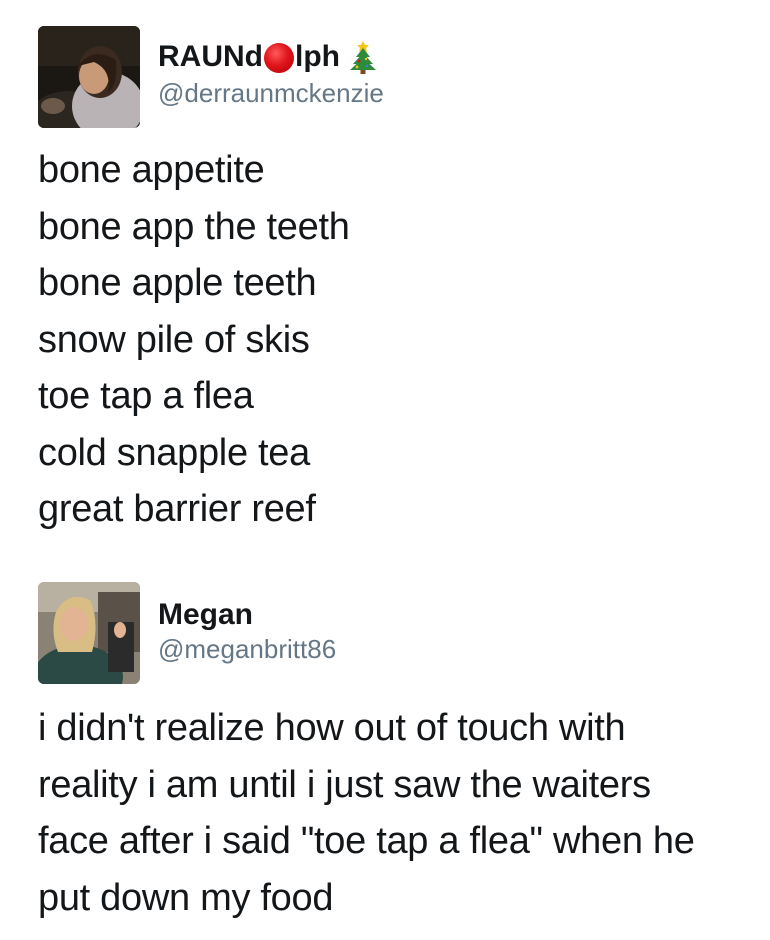 This screenshot has height=940, width=770. I want to click on tweet-line: great barrier reef, so click(177, 509).